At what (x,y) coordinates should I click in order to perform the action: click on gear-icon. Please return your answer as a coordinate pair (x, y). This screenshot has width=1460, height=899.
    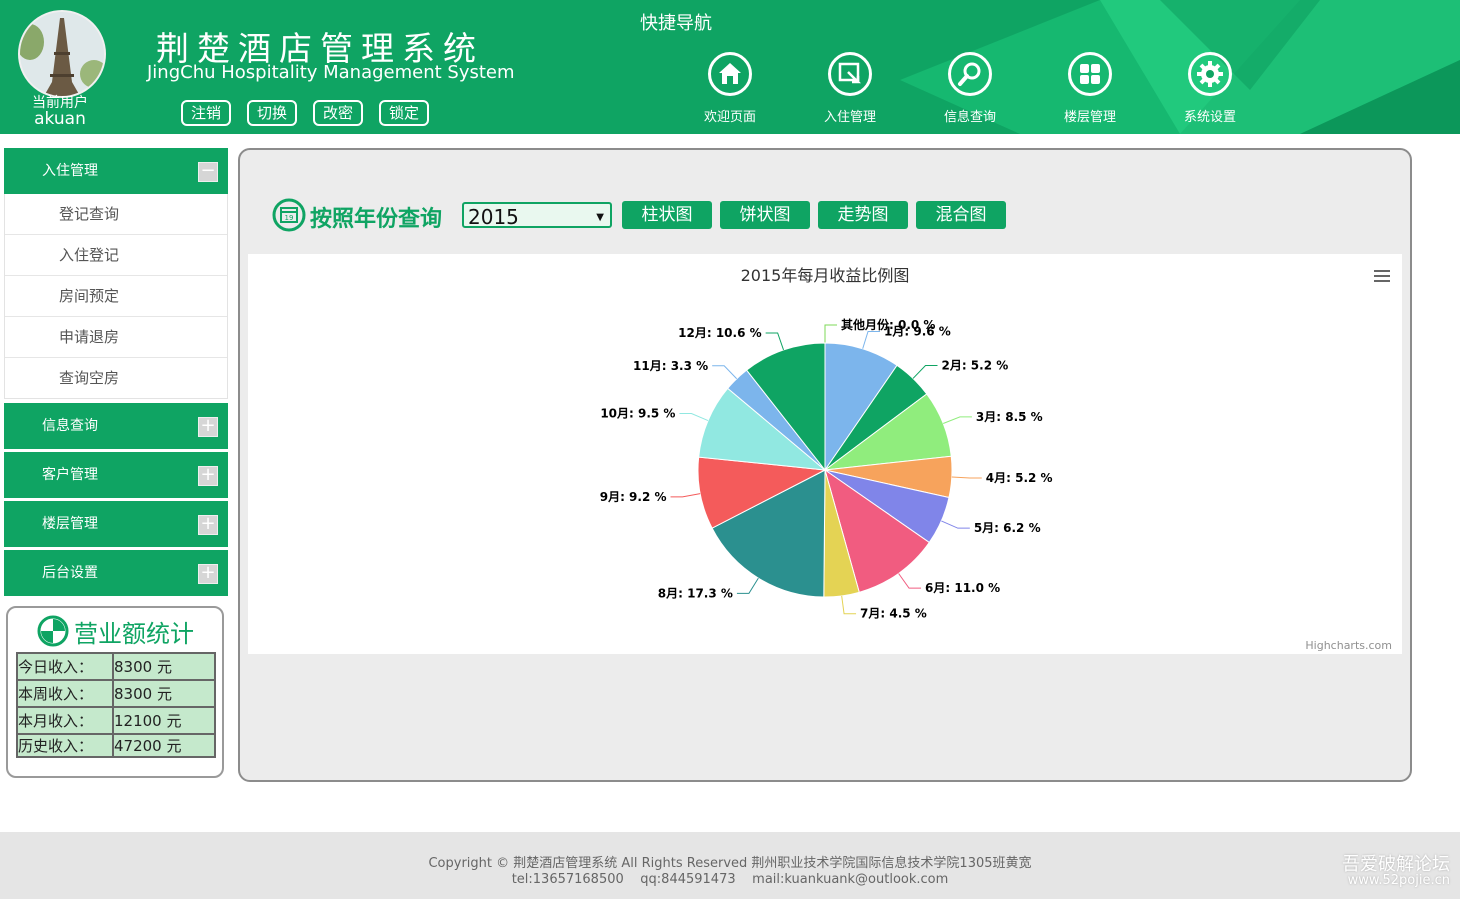
    Looking at the image, I should click on (1210, 74).